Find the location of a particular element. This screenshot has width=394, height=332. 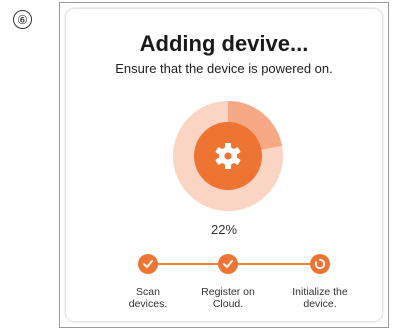

step-scan-label-line2: devices. is located at coordinates (148, 304).